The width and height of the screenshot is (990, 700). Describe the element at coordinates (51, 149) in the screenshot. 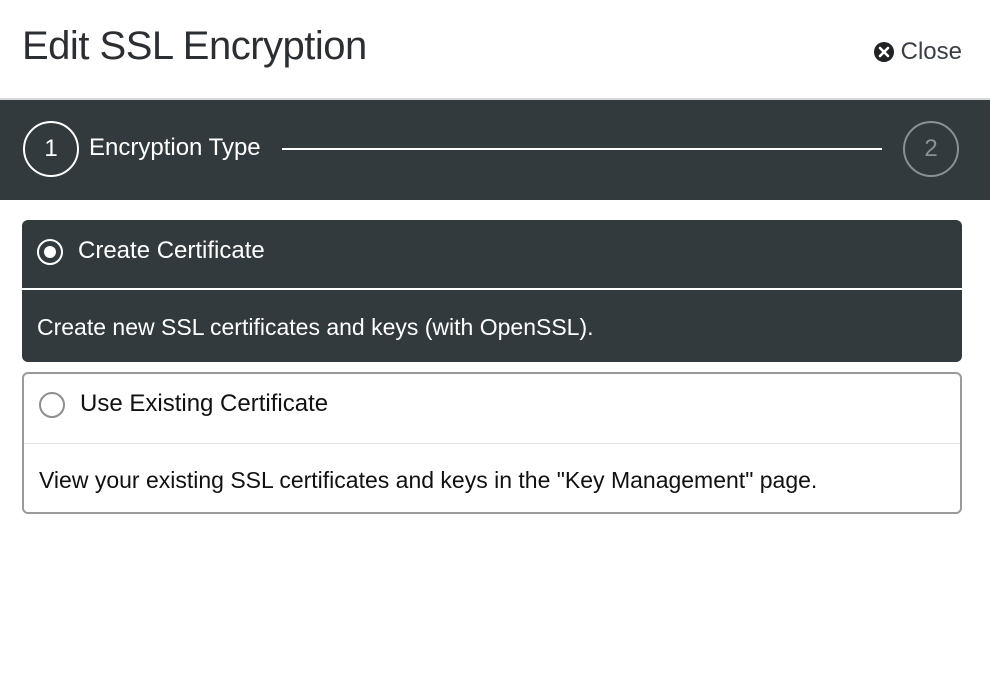

I see `step-1-indicator: 1` at that location.